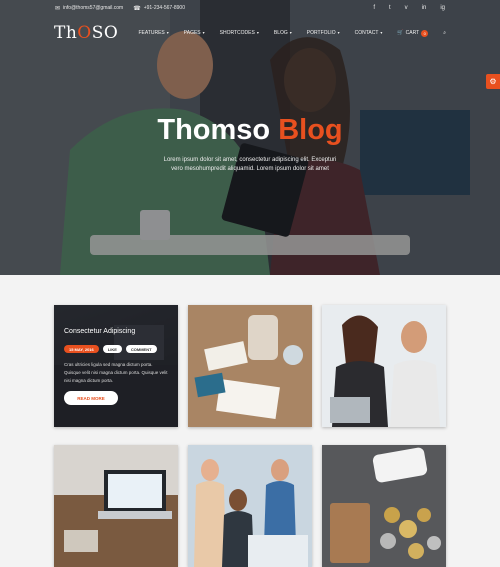  Describe the element at coordinates (283, 33) in the screenshot. I see `nav-item-blog: Blog` at that location.